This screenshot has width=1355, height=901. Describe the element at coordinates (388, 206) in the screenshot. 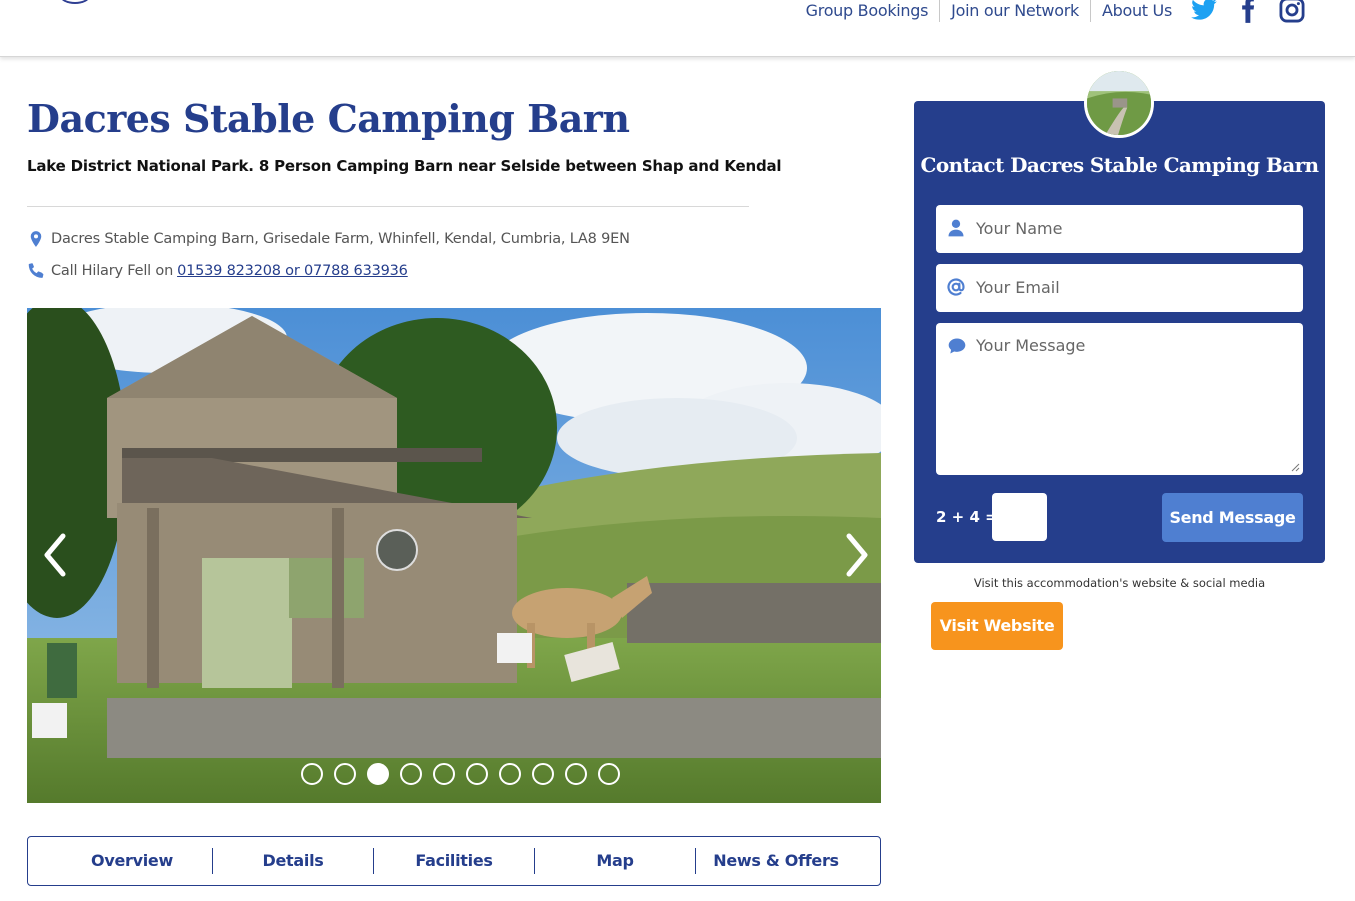

I see `divider` at that location.